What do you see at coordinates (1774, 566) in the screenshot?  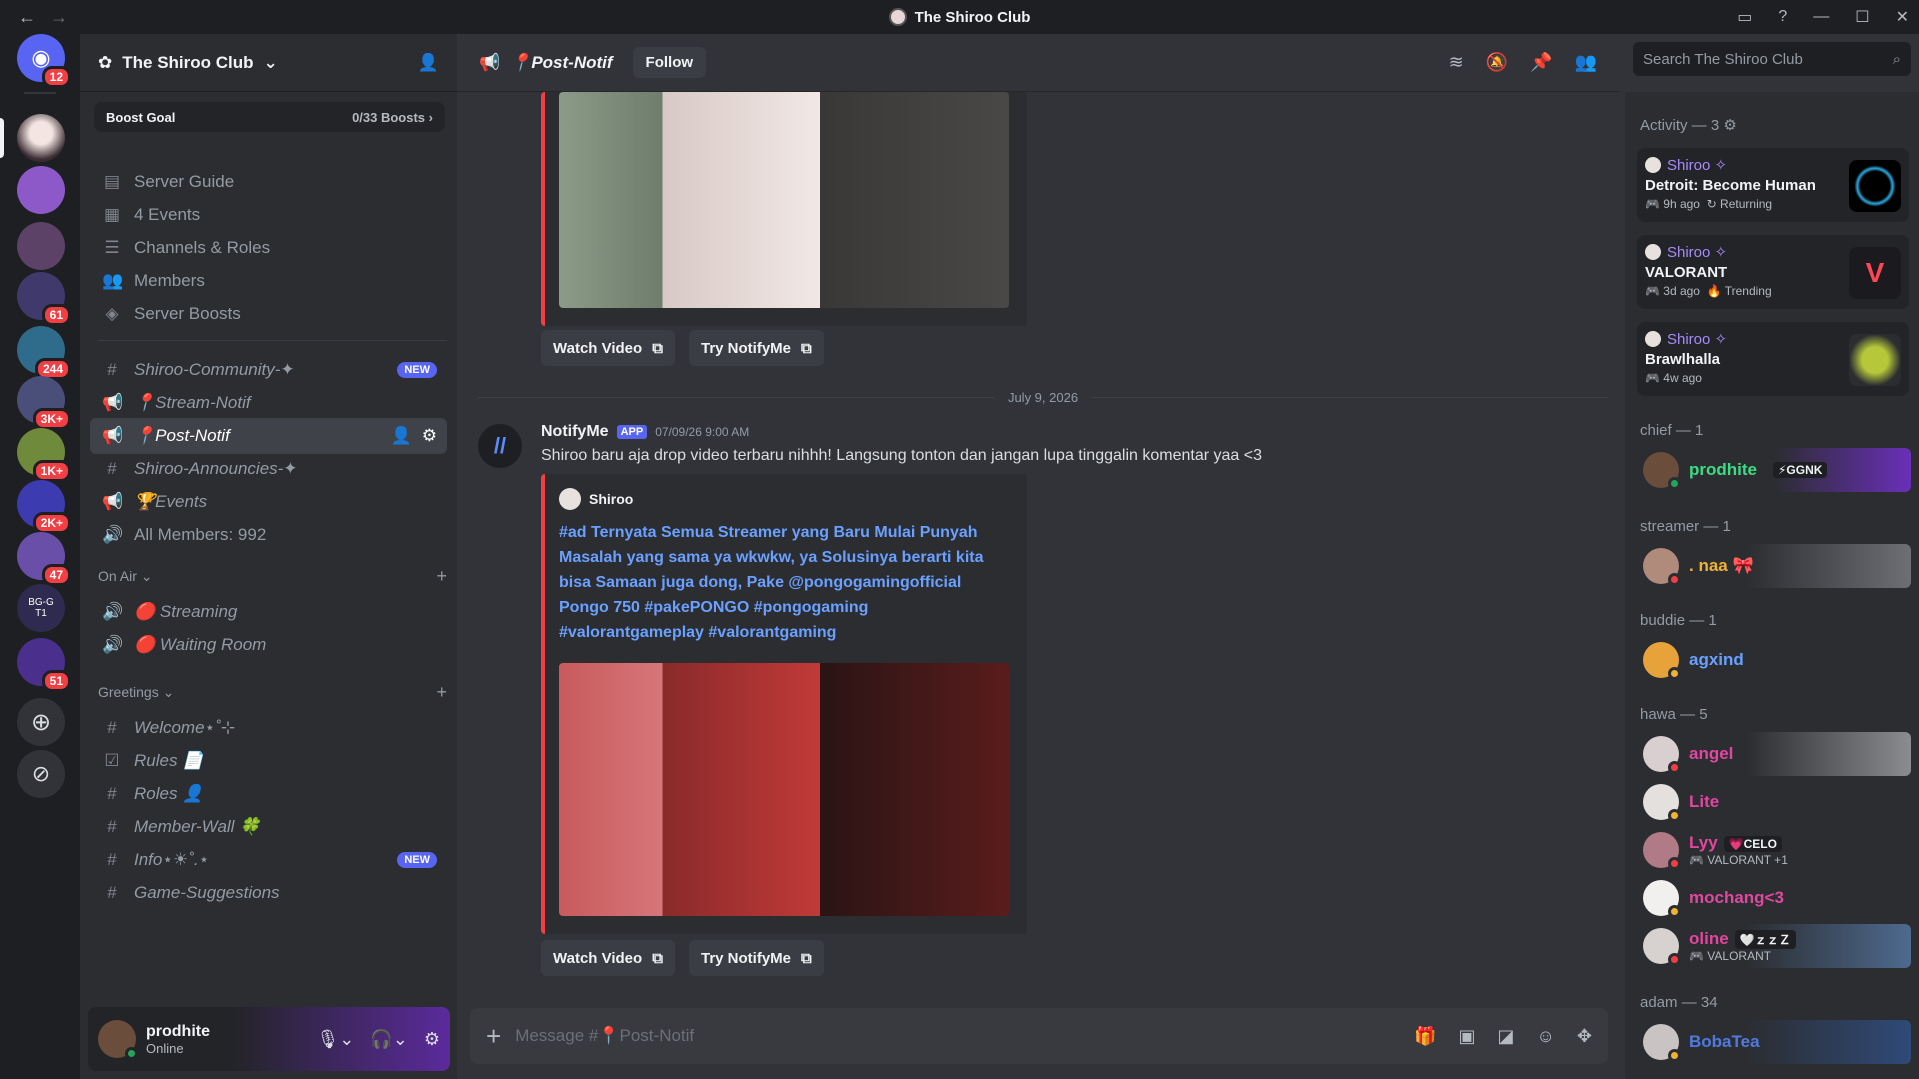 I see `member-item: . naa 🎀` at bounding box center [1774, 566].